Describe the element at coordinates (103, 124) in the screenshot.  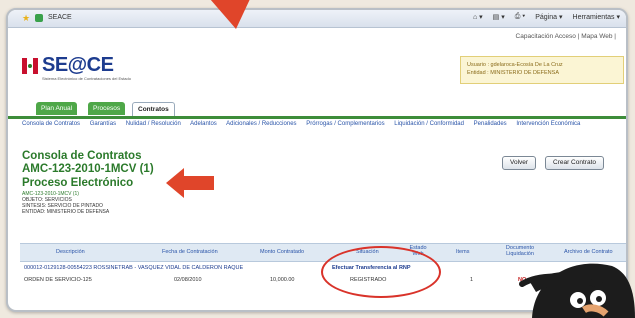
I see `subnav-garantias: Garantías` at that location.